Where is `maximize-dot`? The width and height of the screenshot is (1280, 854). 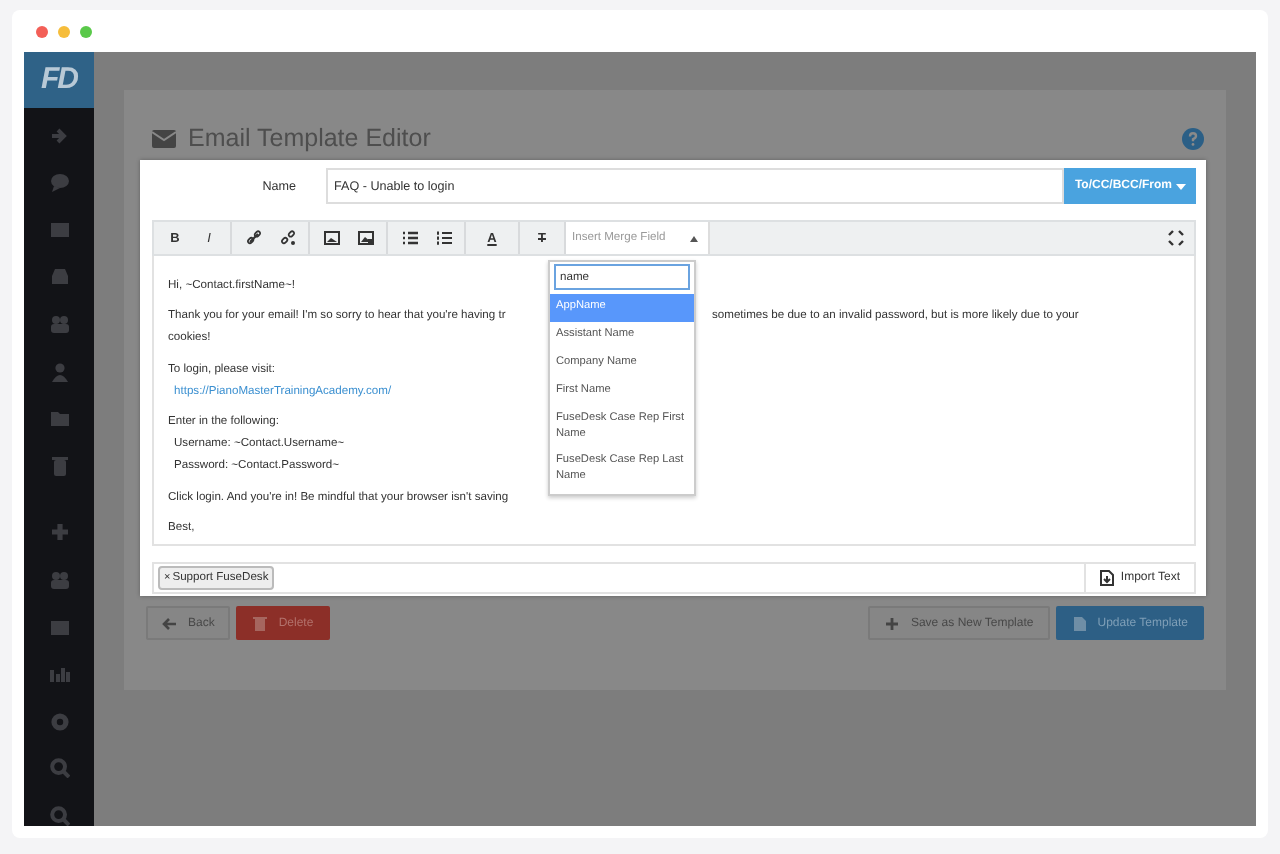 maximize-dot is located at coordinates (86, 31).